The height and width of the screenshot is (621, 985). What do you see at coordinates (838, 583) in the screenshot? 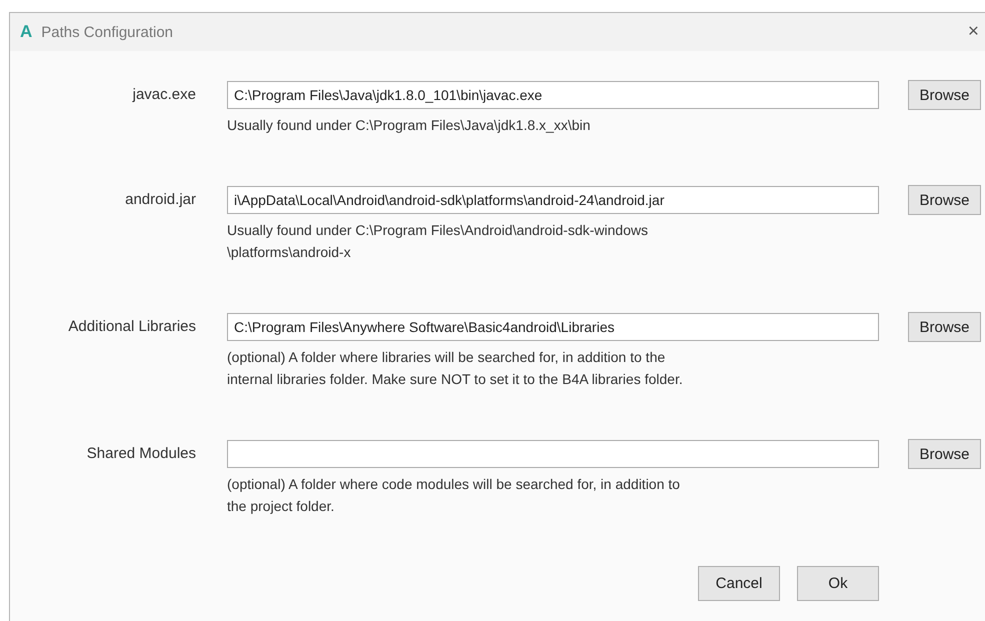
I see `ok-button: Ok` at bounding box center [838, 583].